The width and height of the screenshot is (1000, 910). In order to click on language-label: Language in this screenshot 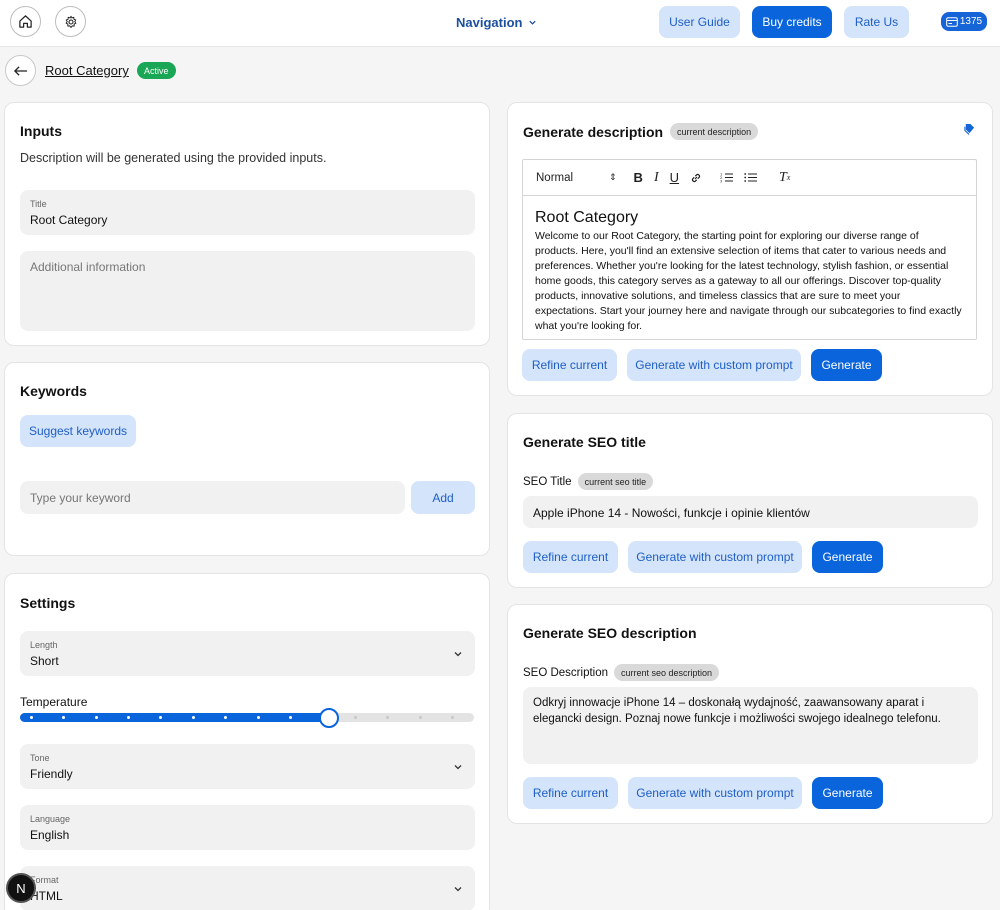, I will do `click(50, 819)`.